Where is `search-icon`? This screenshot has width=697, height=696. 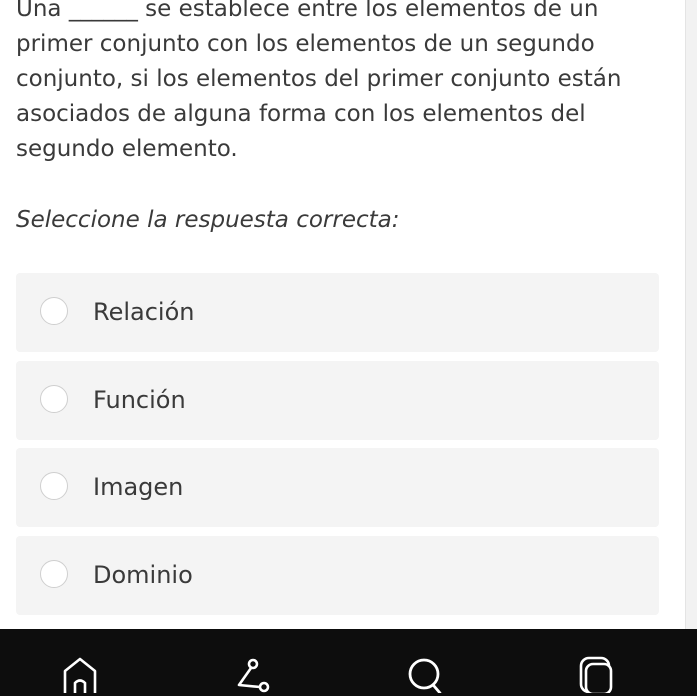 search-icon is located at coordinates (425, 675).